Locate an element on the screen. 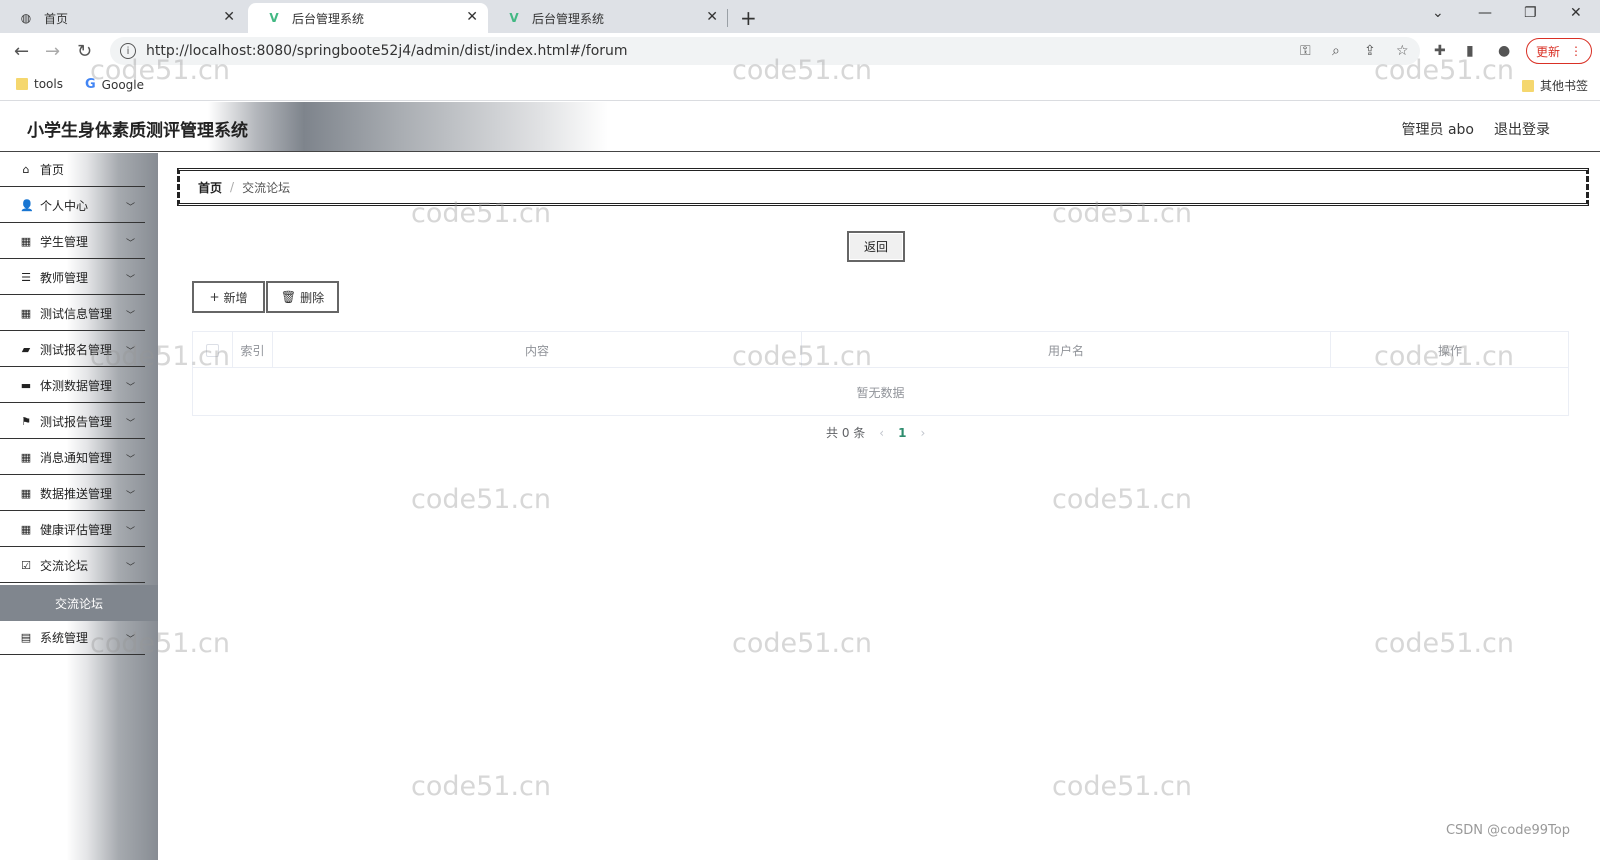  sidebar-item-fitness-data: ▬ 体测数据管理 ﹀ is located at coordinates (72, 386).